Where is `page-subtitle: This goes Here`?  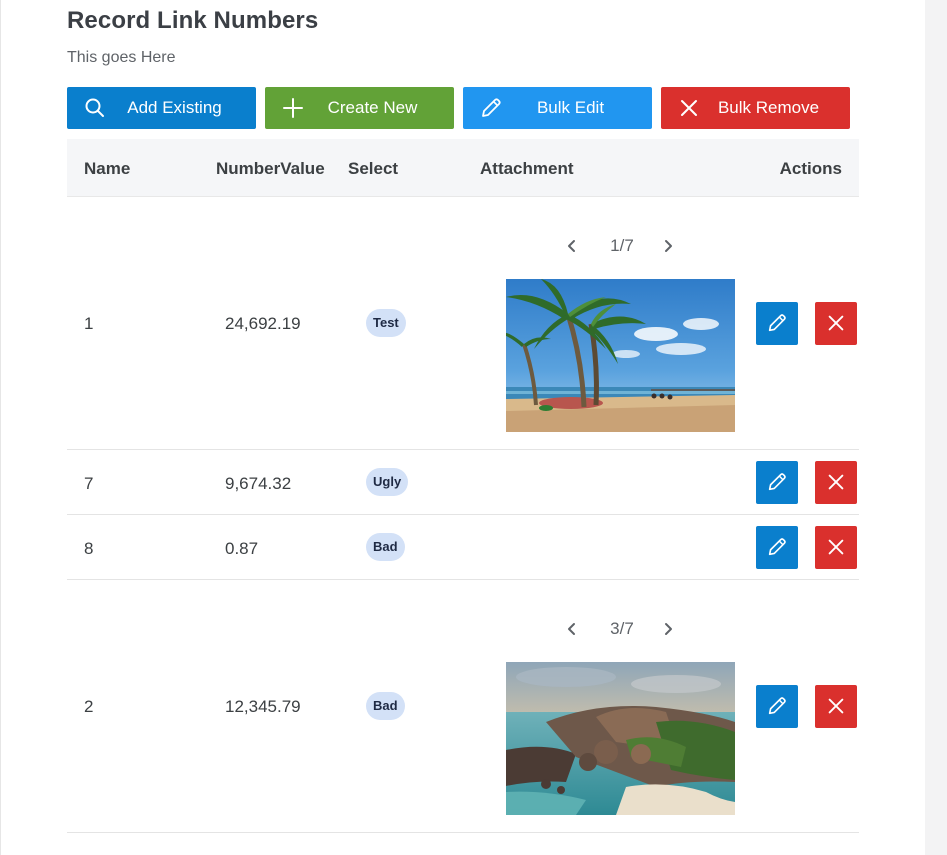 page-subtitle: This goes Here is located at coordinates (121, 57).